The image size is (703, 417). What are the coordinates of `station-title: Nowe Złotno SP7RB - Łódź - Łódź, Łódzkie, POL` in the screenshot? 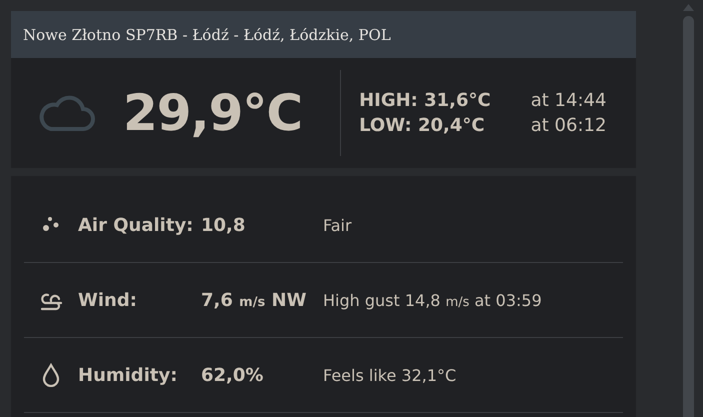 It's located at (207, 35).